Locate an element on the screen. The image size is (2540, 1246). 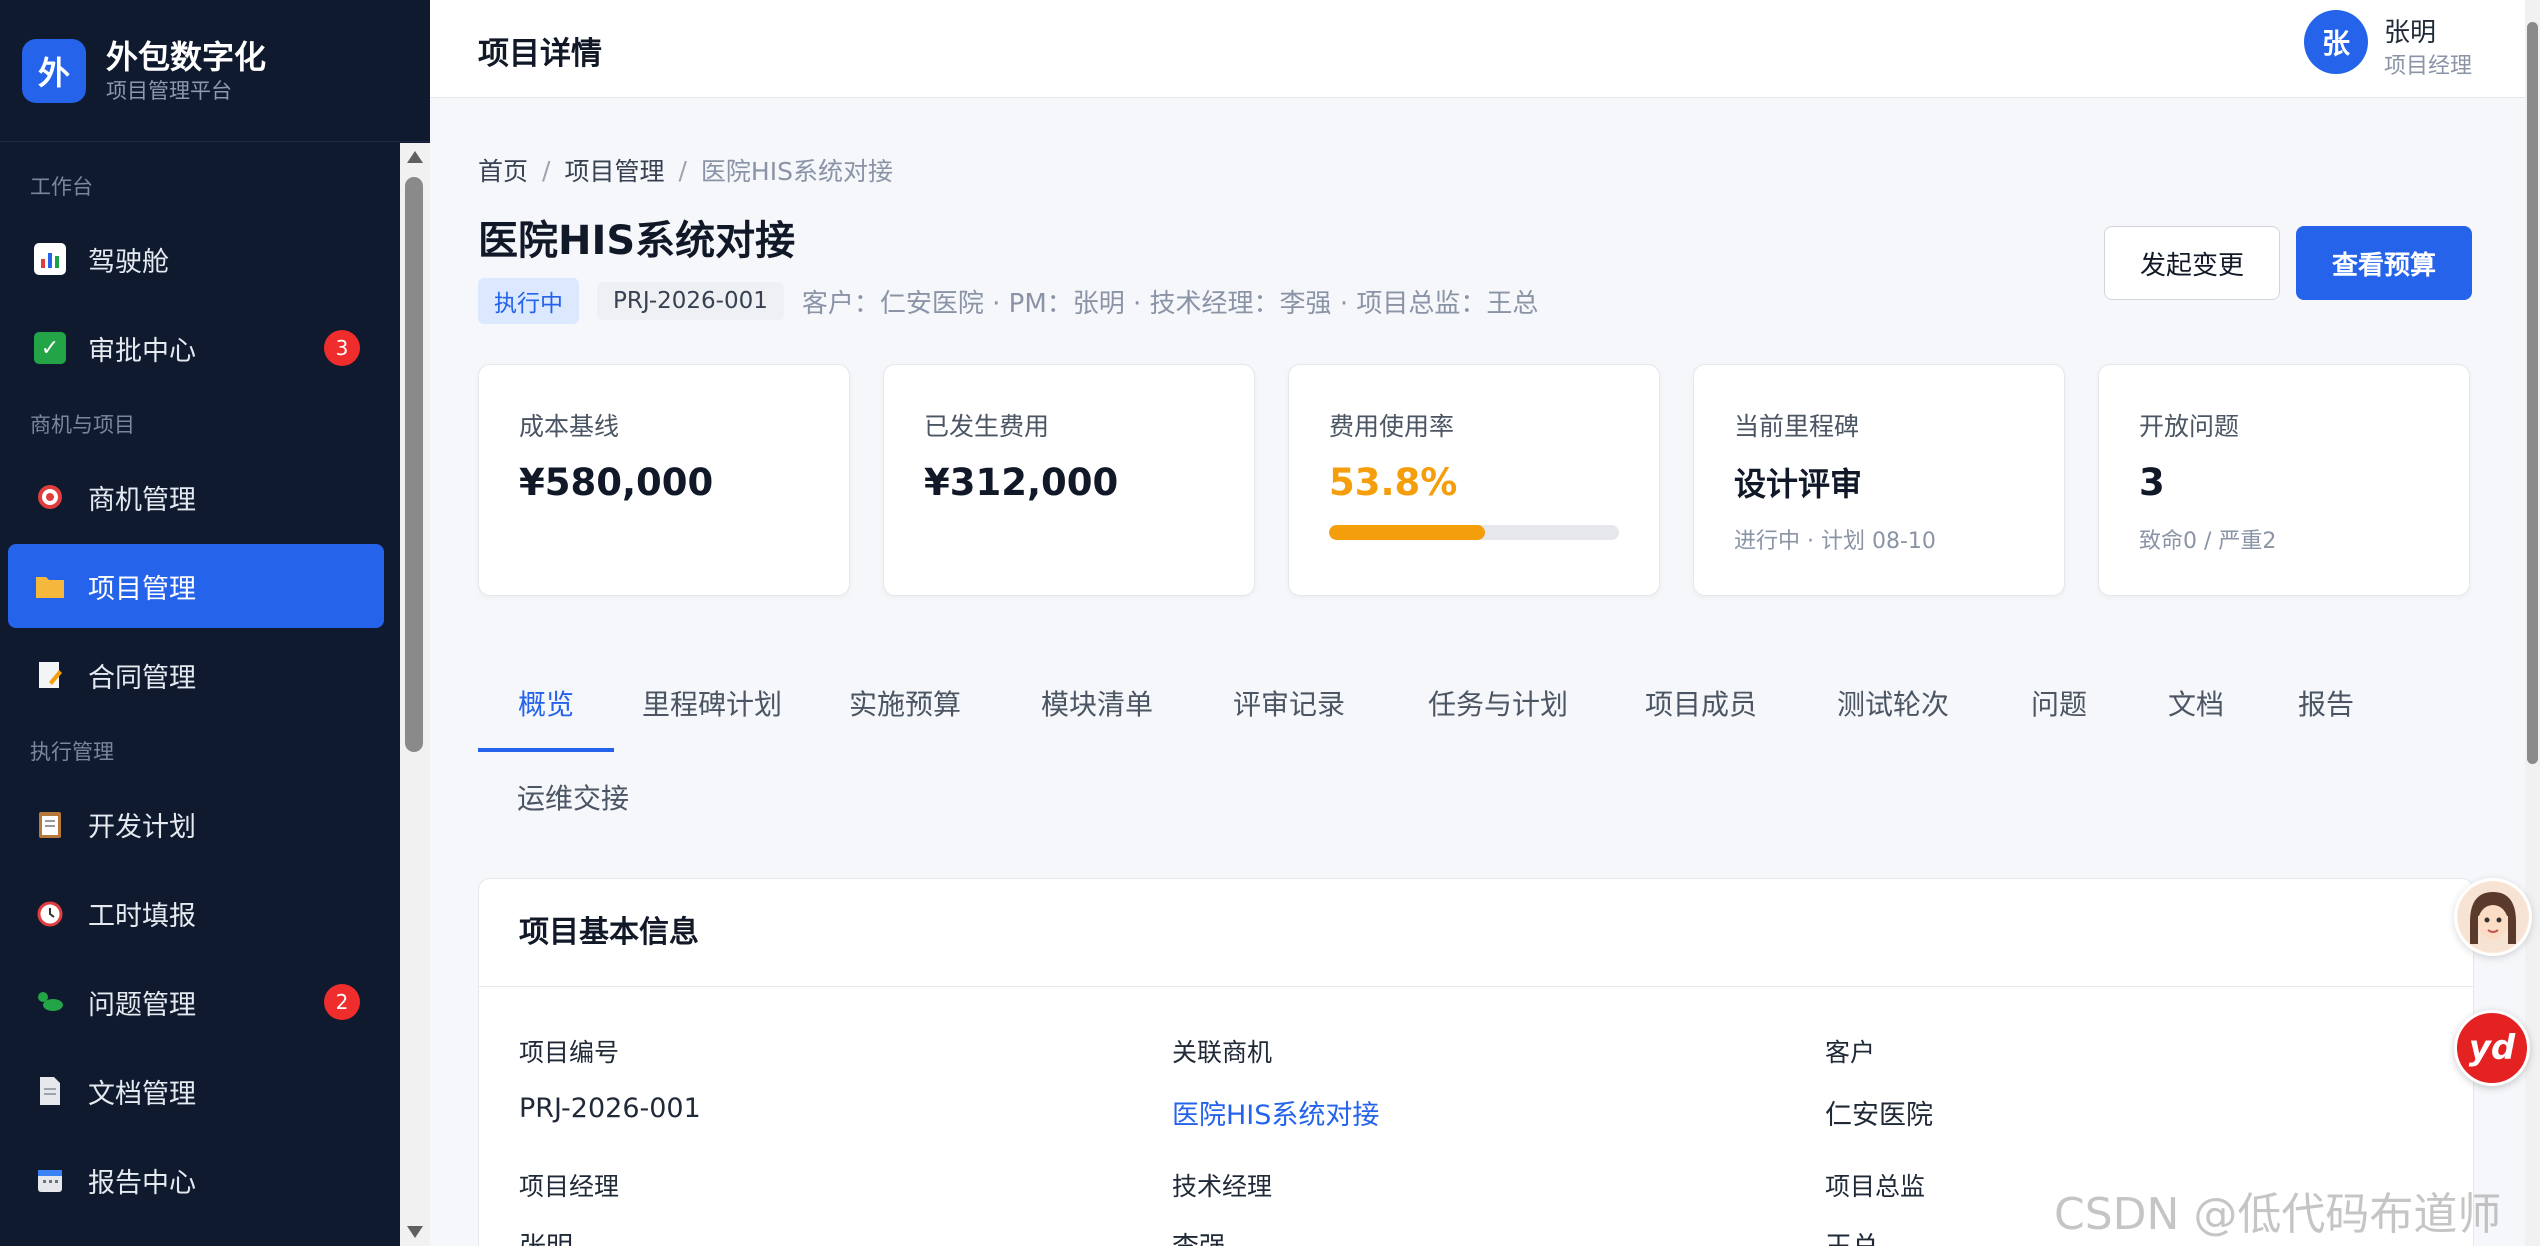
contract-icon is located at coordinates (50, 675).